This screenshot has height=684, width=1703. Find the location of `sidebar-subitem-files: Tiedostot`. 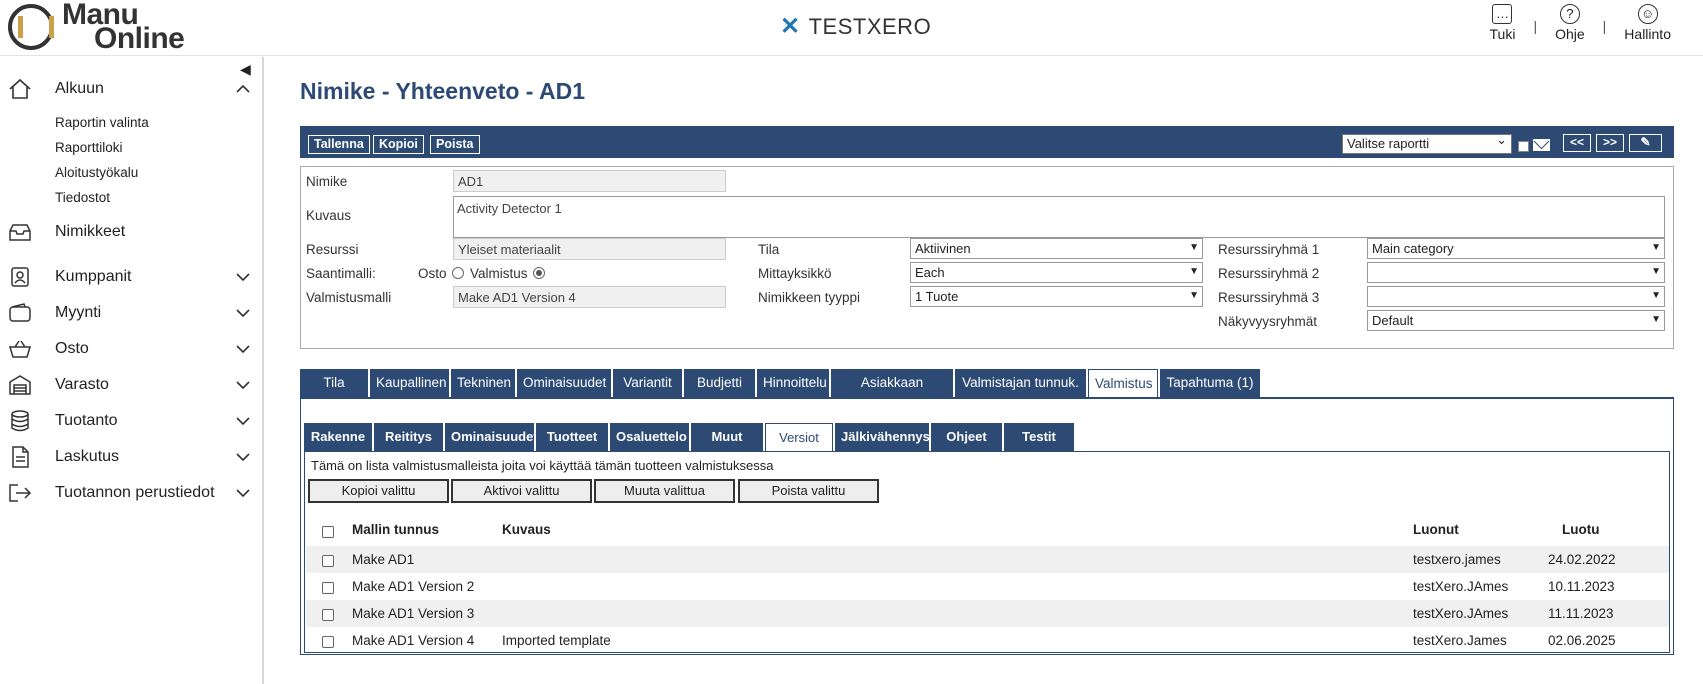

sidebar-subitem-files: Tiedostot is located at coordinates (82, 197).